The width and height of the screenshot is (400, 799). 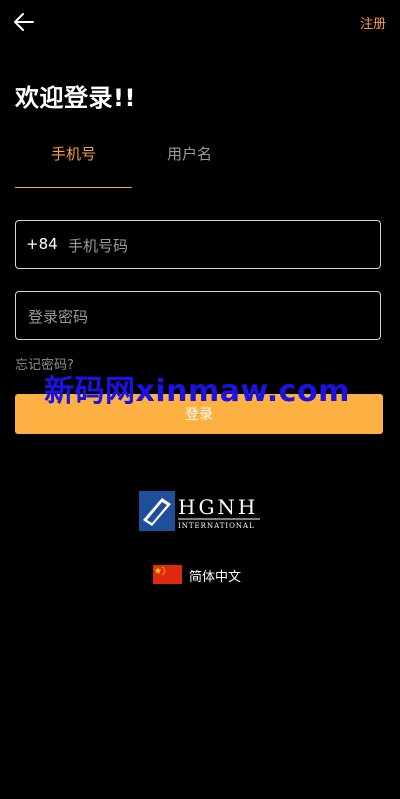 I want to click on password-field, so click(x=198, y=316).